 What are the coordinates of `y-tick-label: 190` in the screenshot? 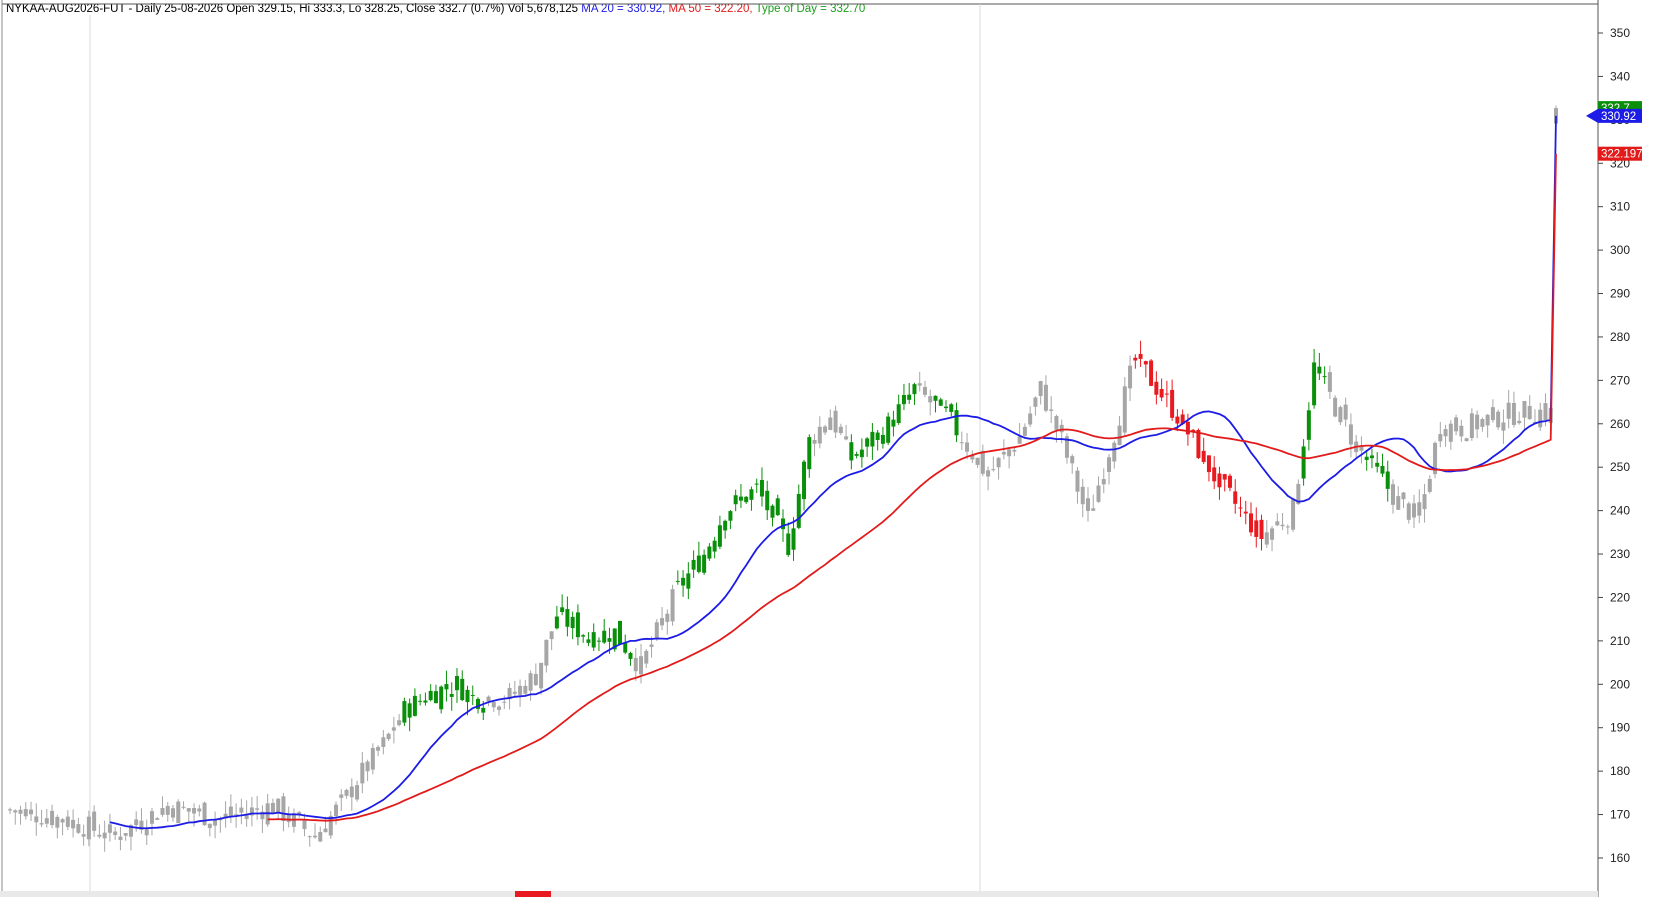 It's located at (1620, 728).